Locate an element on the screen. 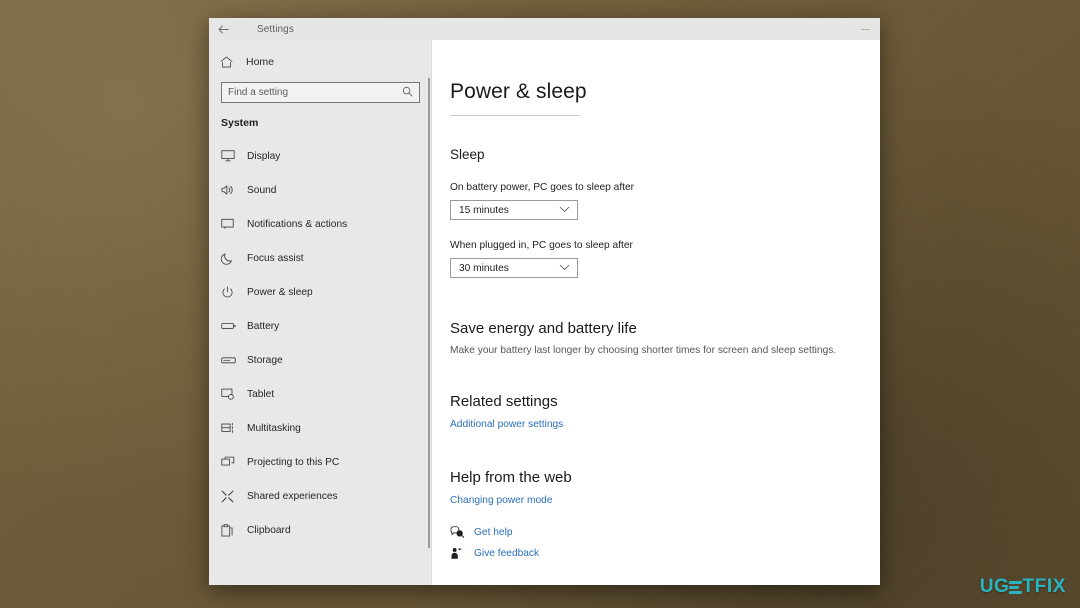 This screenshot has width=1080, height=608. storage-icon is located at coordinates (234, 360).